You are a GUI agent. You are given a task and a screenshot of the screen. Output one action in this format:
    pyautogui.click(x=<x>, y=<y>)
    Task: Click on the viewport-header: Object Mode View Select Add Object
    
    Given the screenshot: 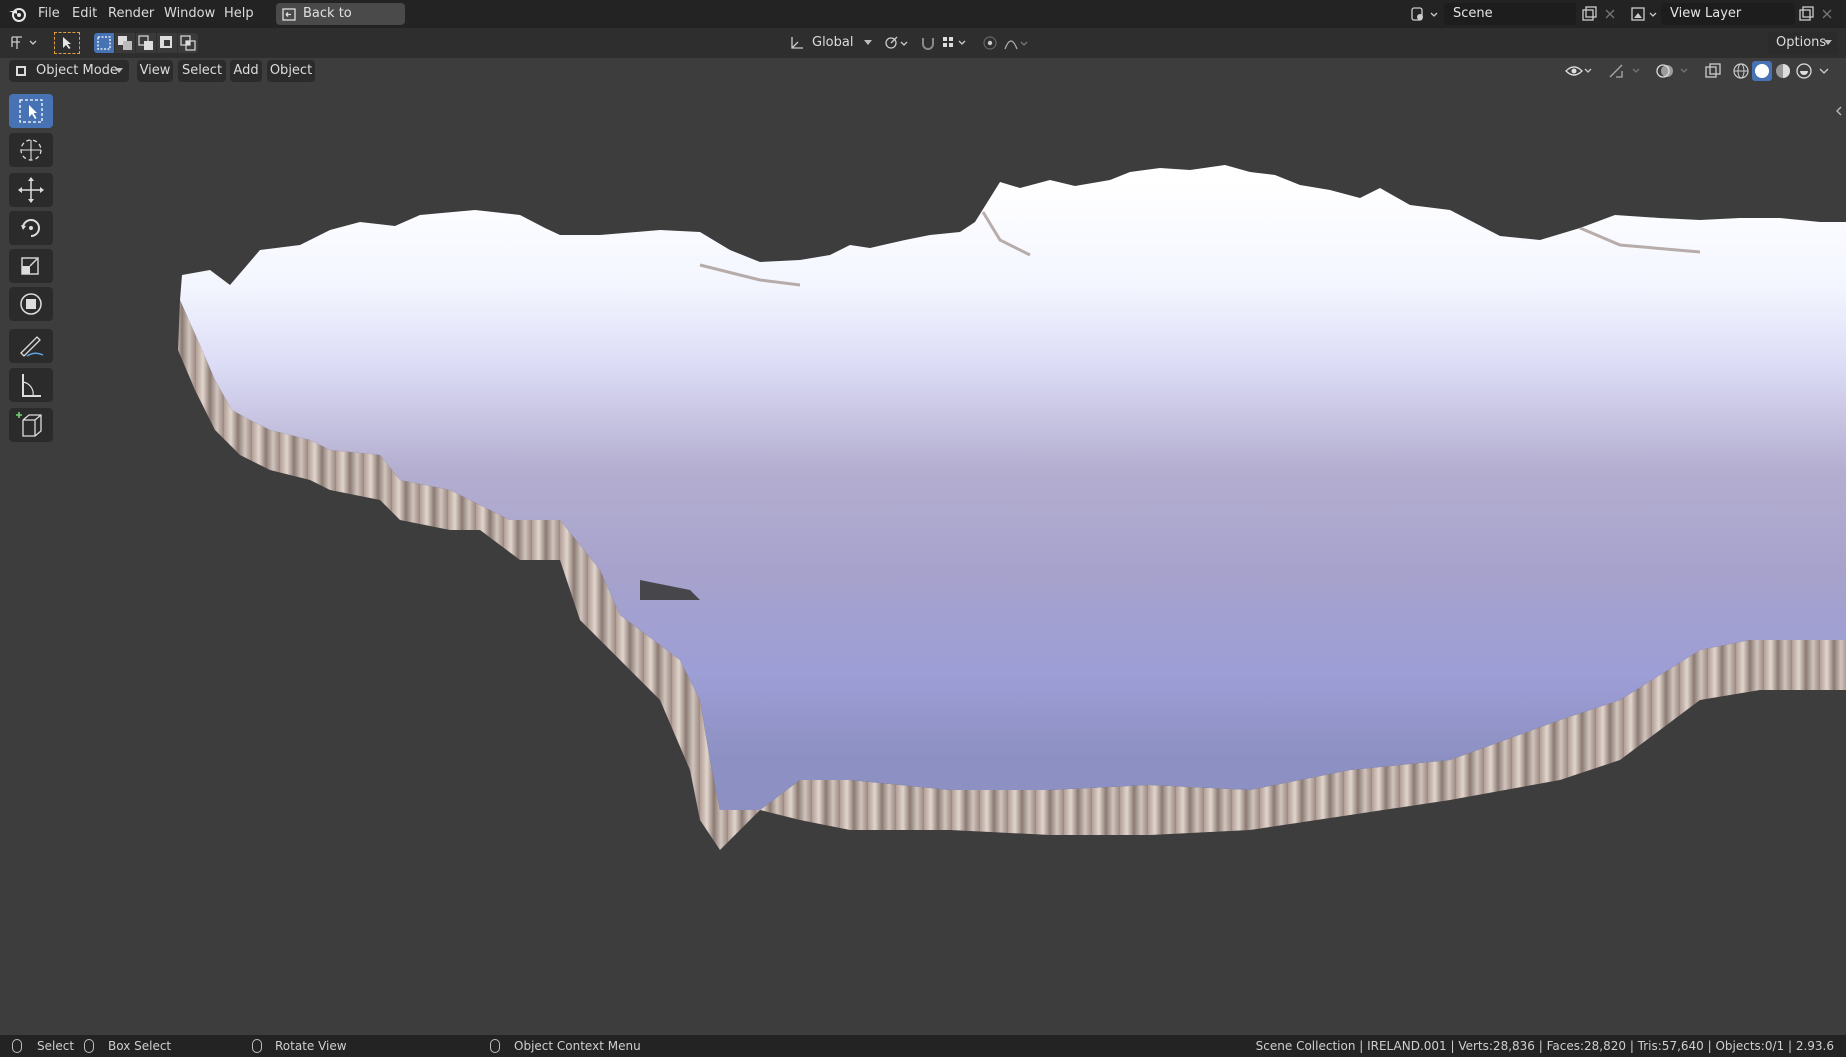 What is the action you would take?
    pyautogui.click(x=923, y=71)
    